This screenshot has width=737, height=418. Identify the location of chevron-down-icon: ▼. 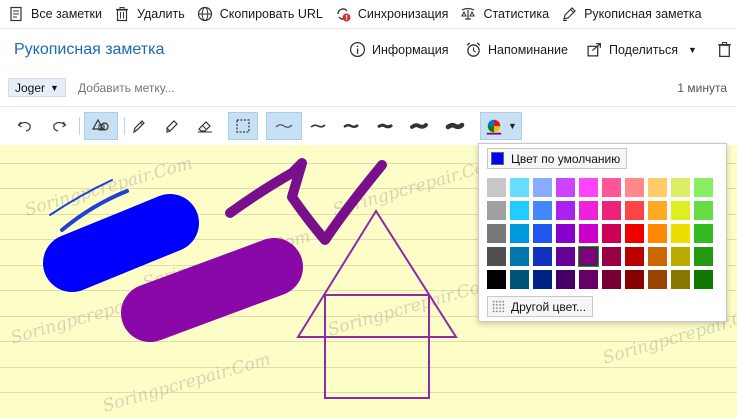
(692, 50).